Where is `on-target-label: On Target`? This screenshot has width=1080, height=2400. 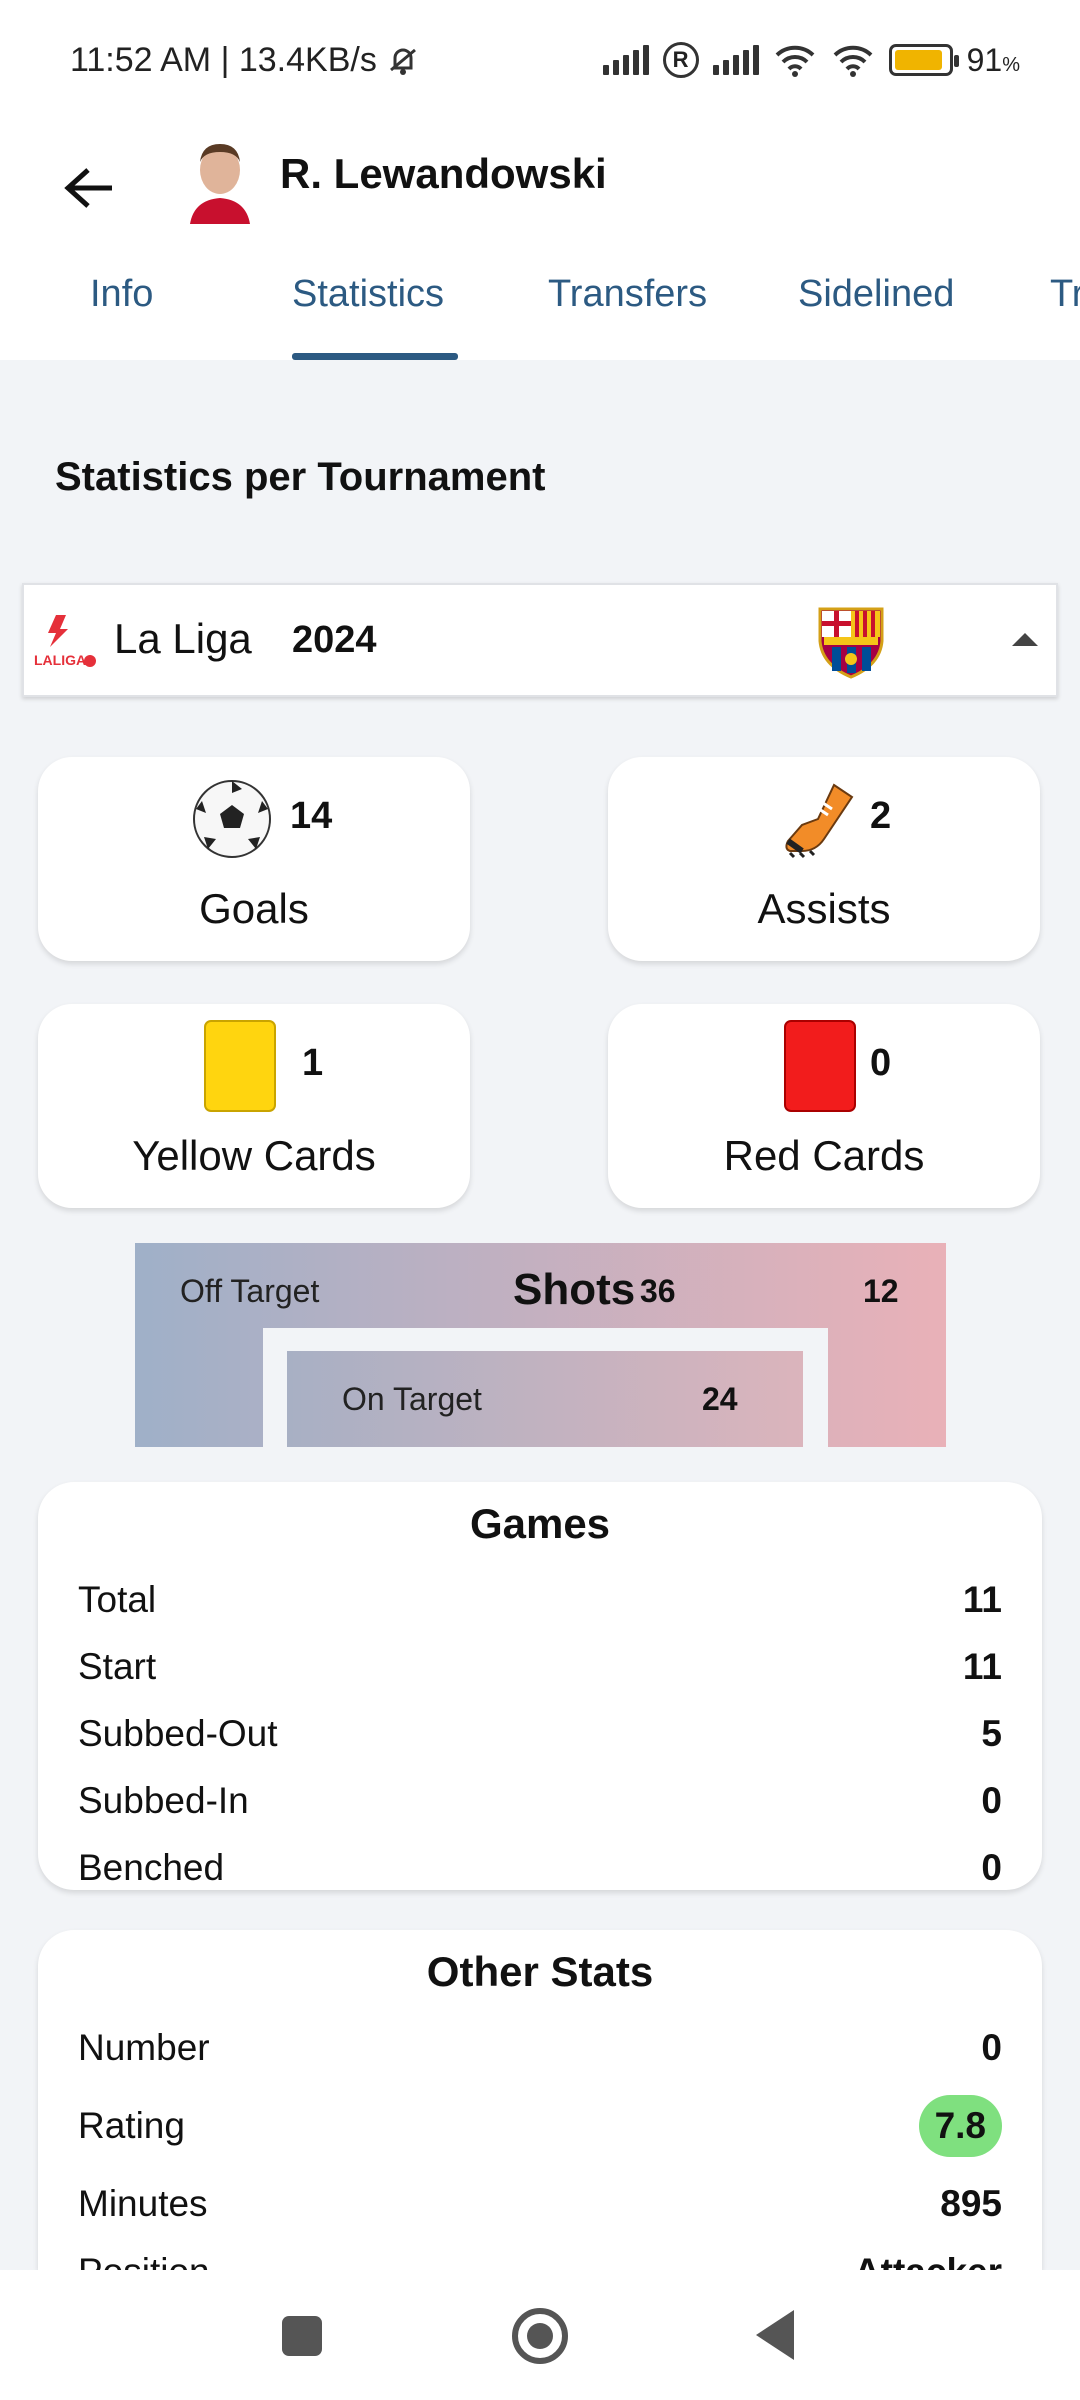 on-target-label: On Target is located at coordinates (412, 1399).